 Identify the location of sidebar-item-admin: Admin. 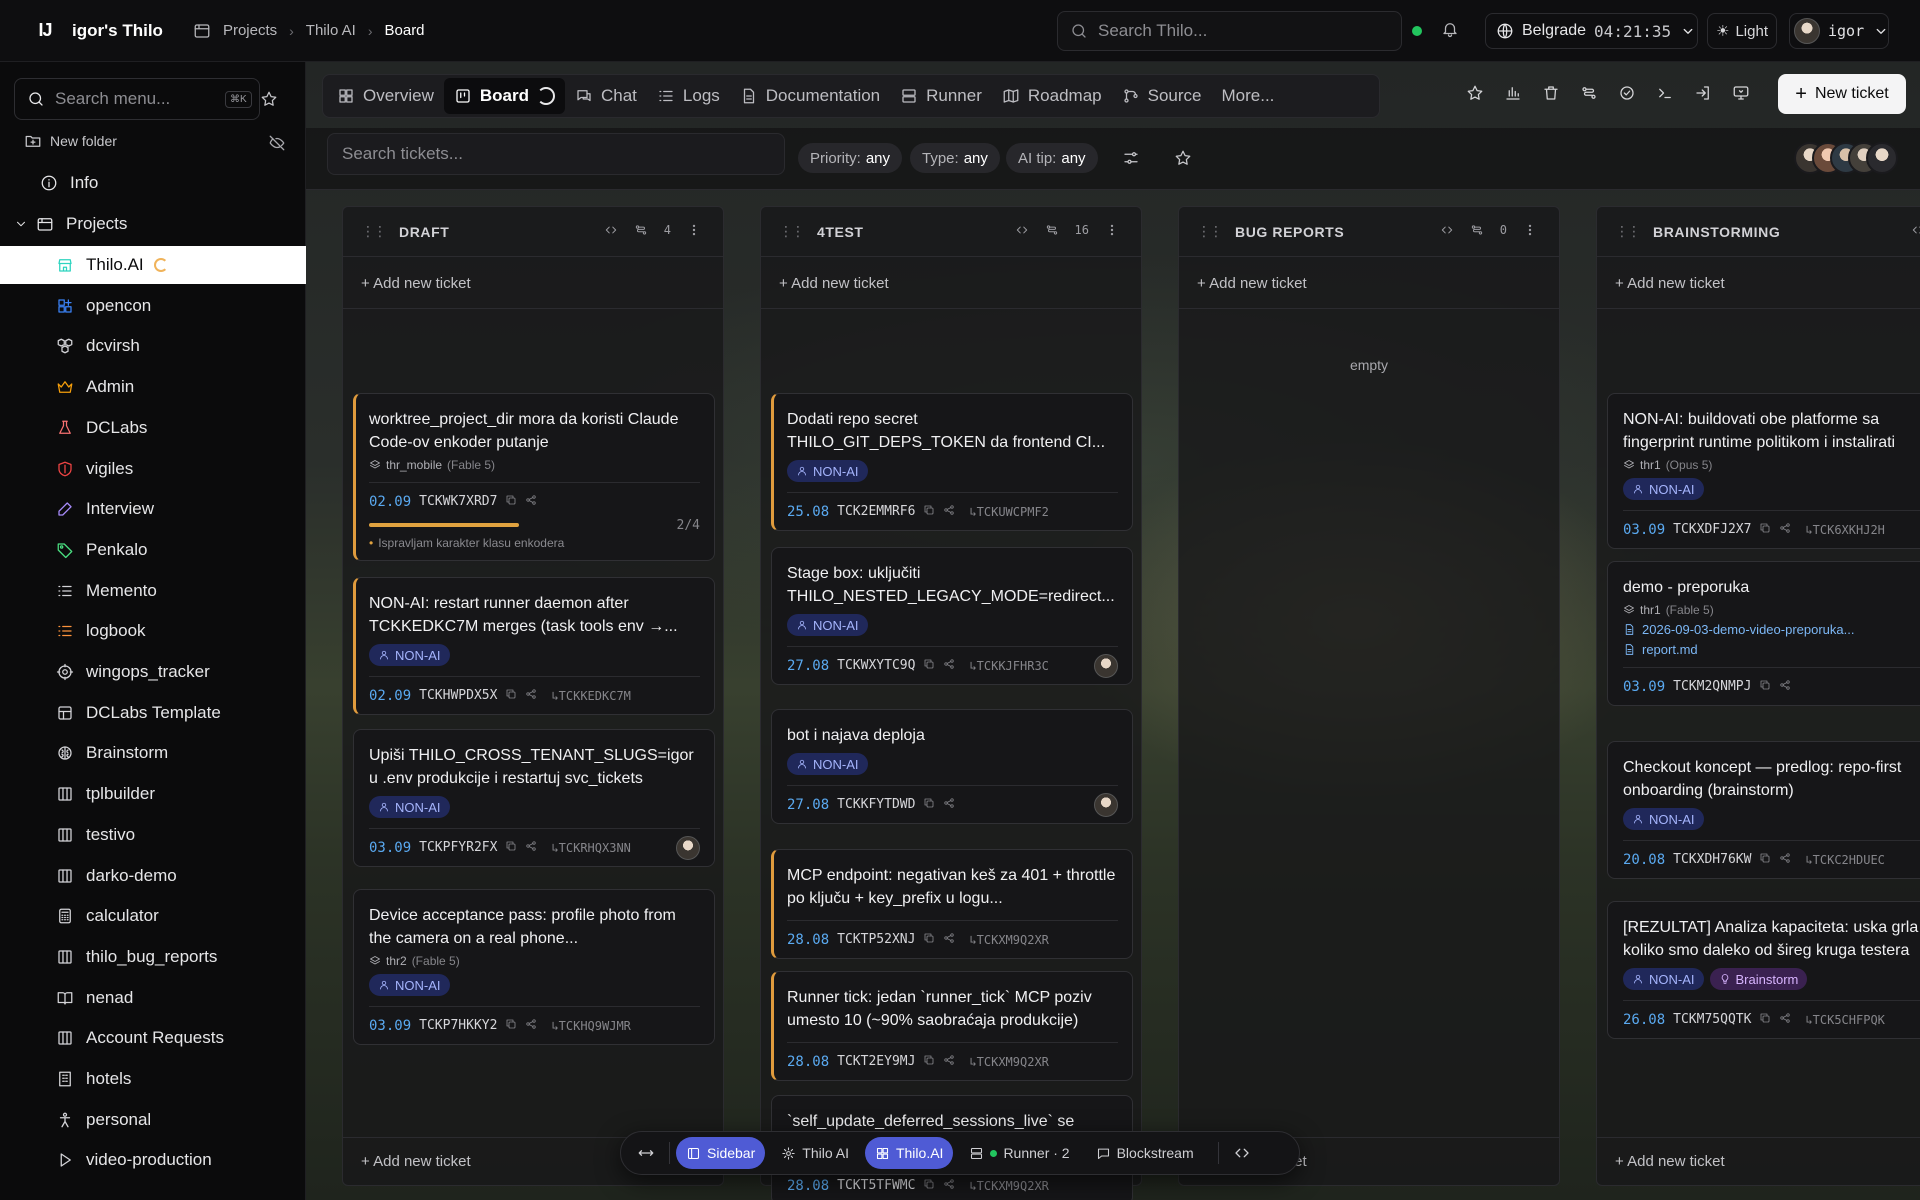
(153, 387).